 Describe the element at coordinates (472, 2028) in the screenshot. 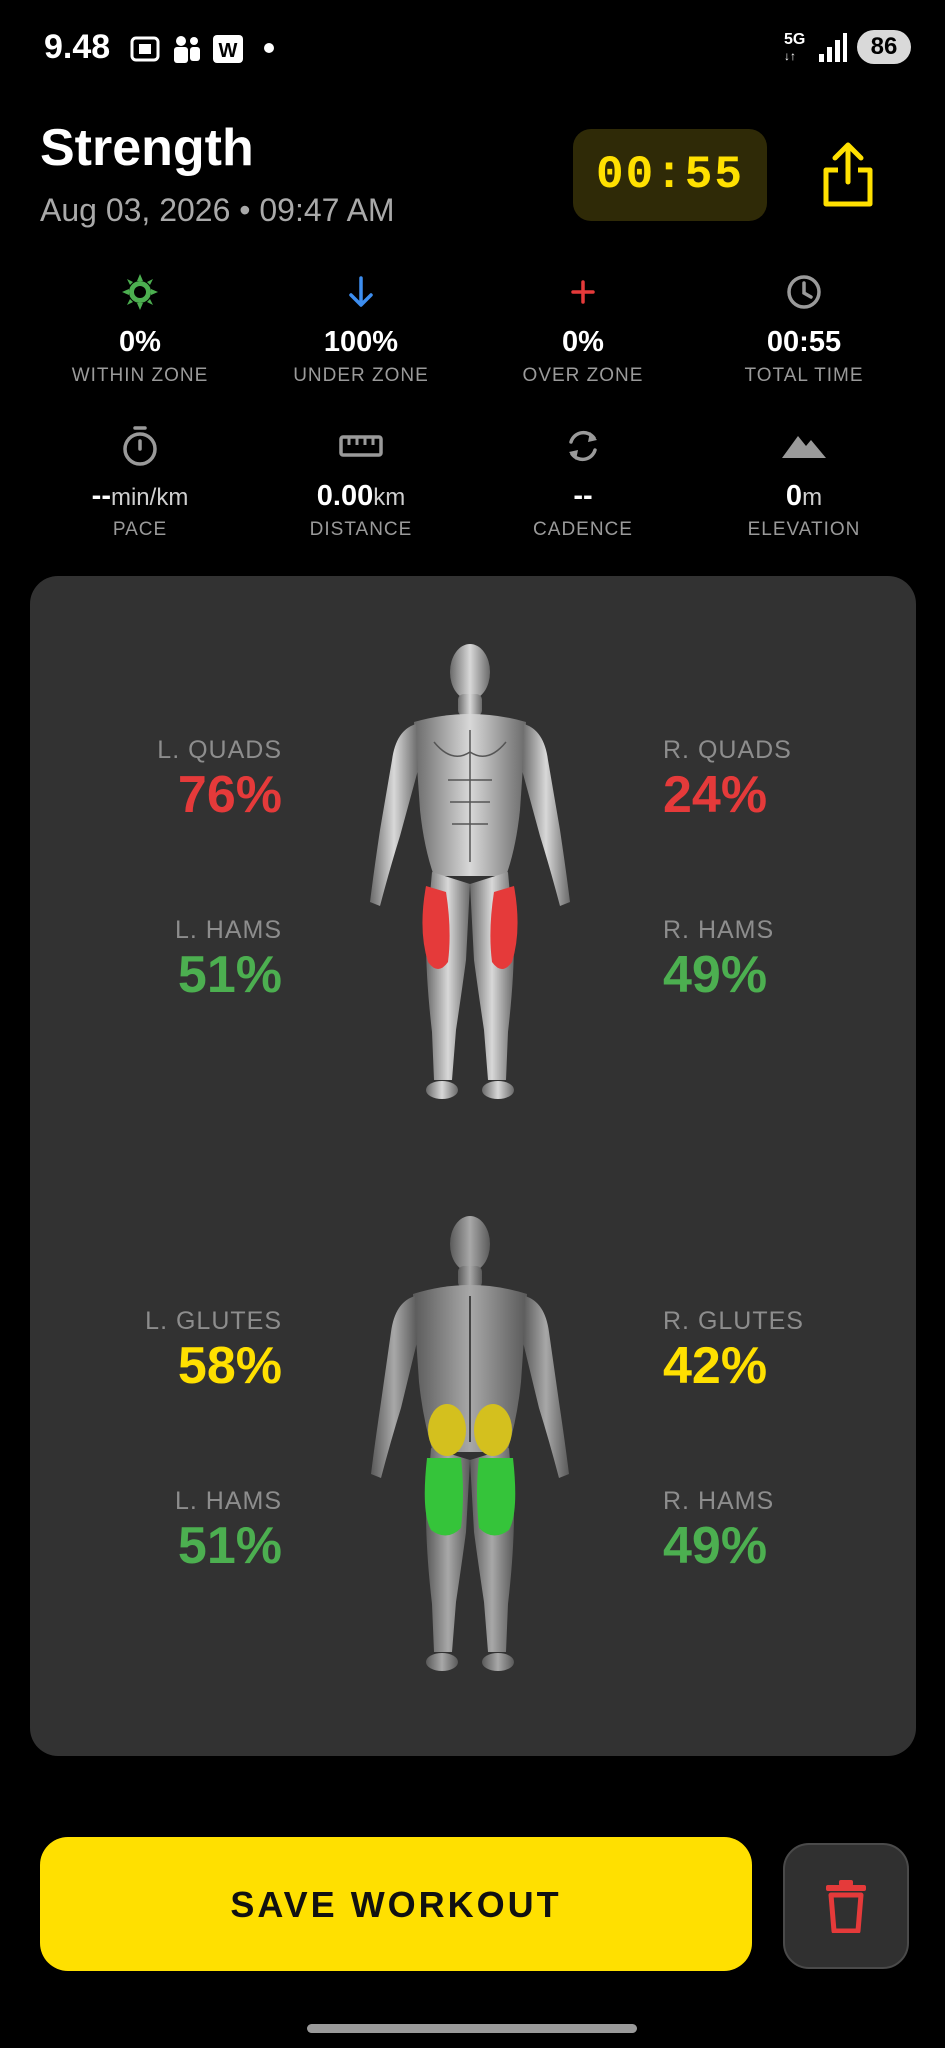

I see `home-indicator` at that location.